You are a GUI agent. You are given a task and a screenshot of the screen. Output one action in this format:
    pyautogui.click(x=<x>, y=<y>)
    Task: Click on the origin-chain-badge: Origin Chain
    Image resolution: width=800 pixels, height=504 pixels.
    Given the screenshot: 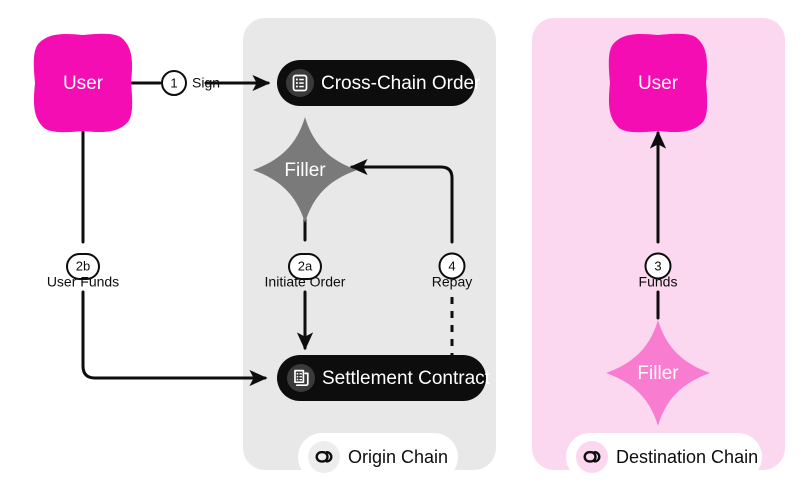 What is the action you would take?
    pyautogui.click(x=378, y=457)
    